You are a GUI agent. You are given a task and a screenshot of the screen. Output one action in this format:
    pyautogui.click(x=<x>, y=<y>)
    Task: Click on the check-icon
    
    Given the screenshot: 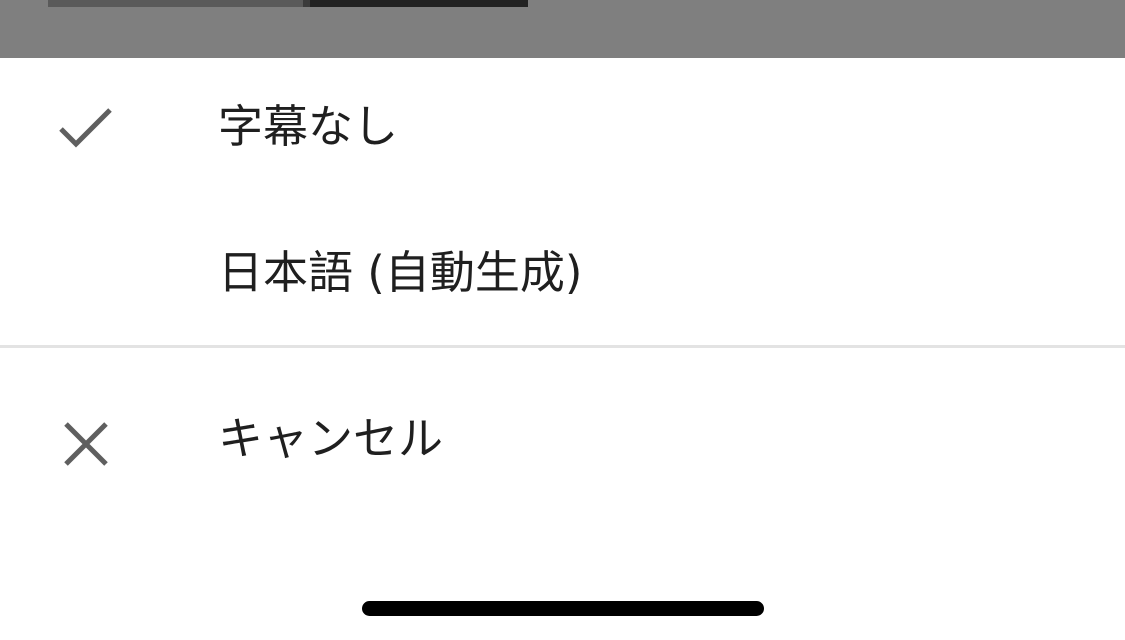 What is the action you would take?
    pyautogui.click(x=85, y=128)
    